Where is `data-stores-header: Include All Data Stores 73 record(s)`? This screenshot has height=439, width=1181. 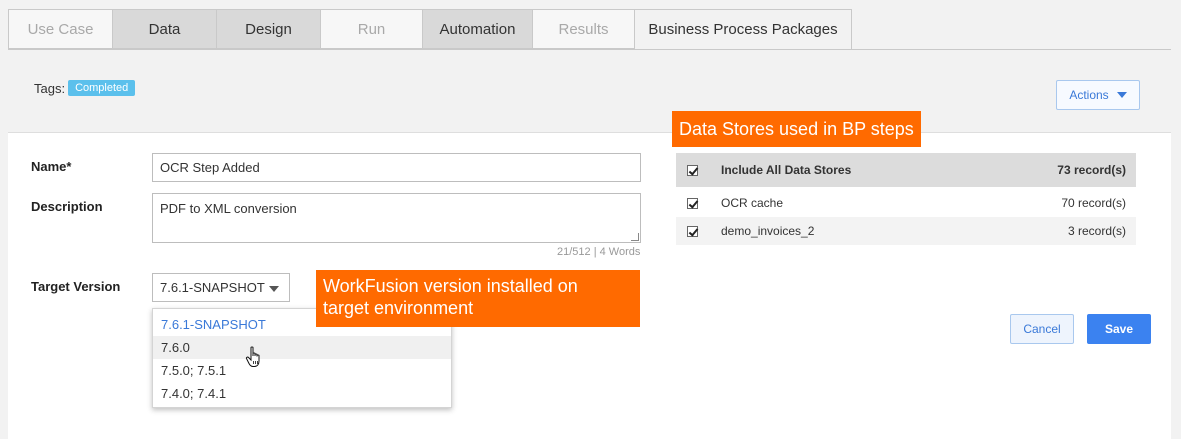
data-stores-header: Include All Data Stores 73 record(s) is located at coordinates (906, 170).